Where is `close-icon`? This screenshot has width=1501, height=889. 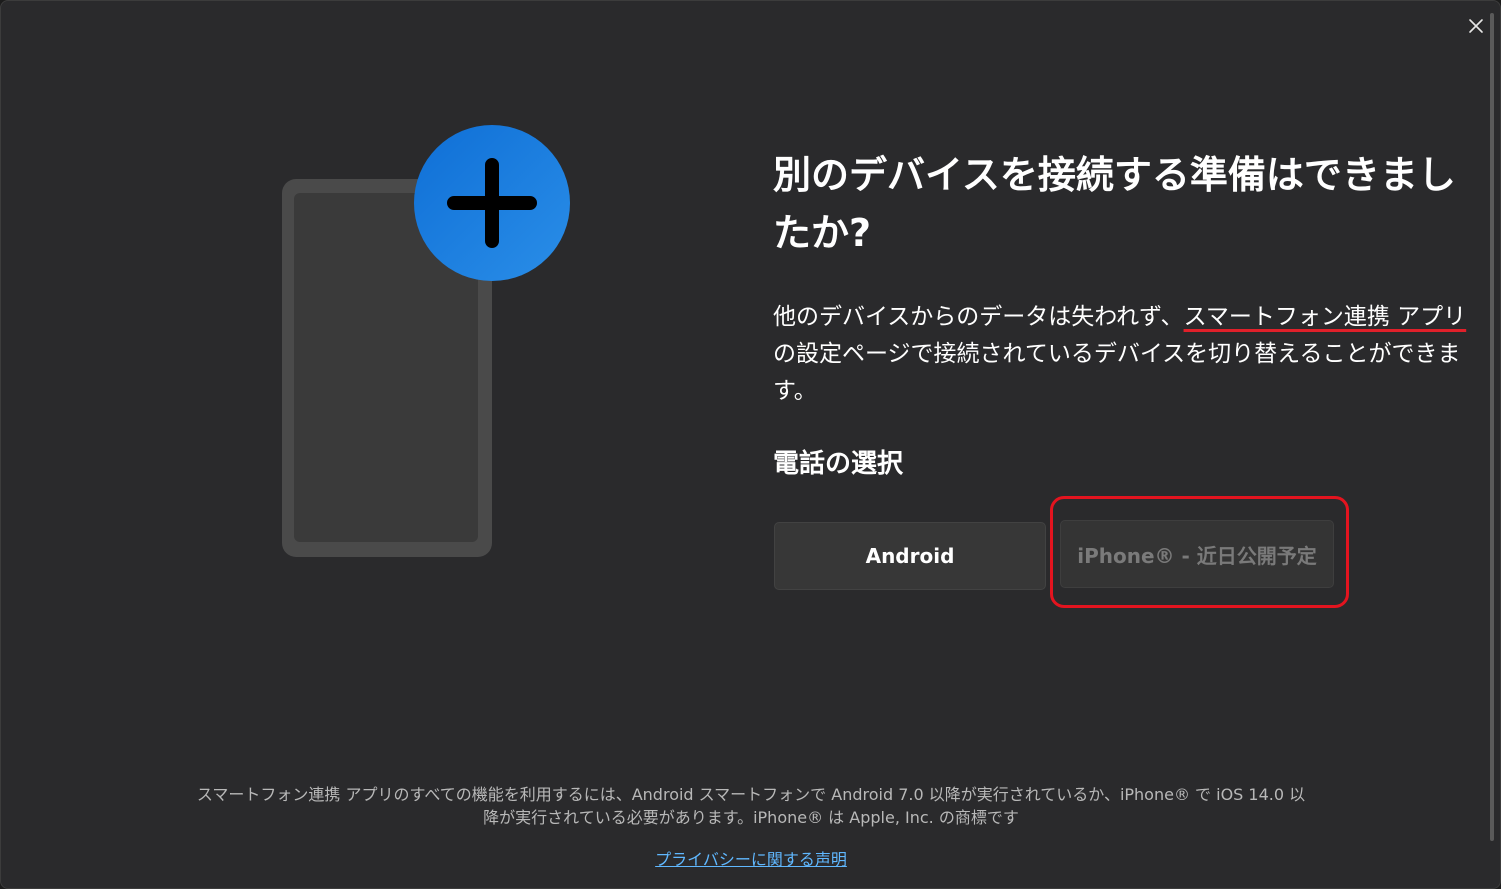 close-icon is located at coordinates (1476, 26).